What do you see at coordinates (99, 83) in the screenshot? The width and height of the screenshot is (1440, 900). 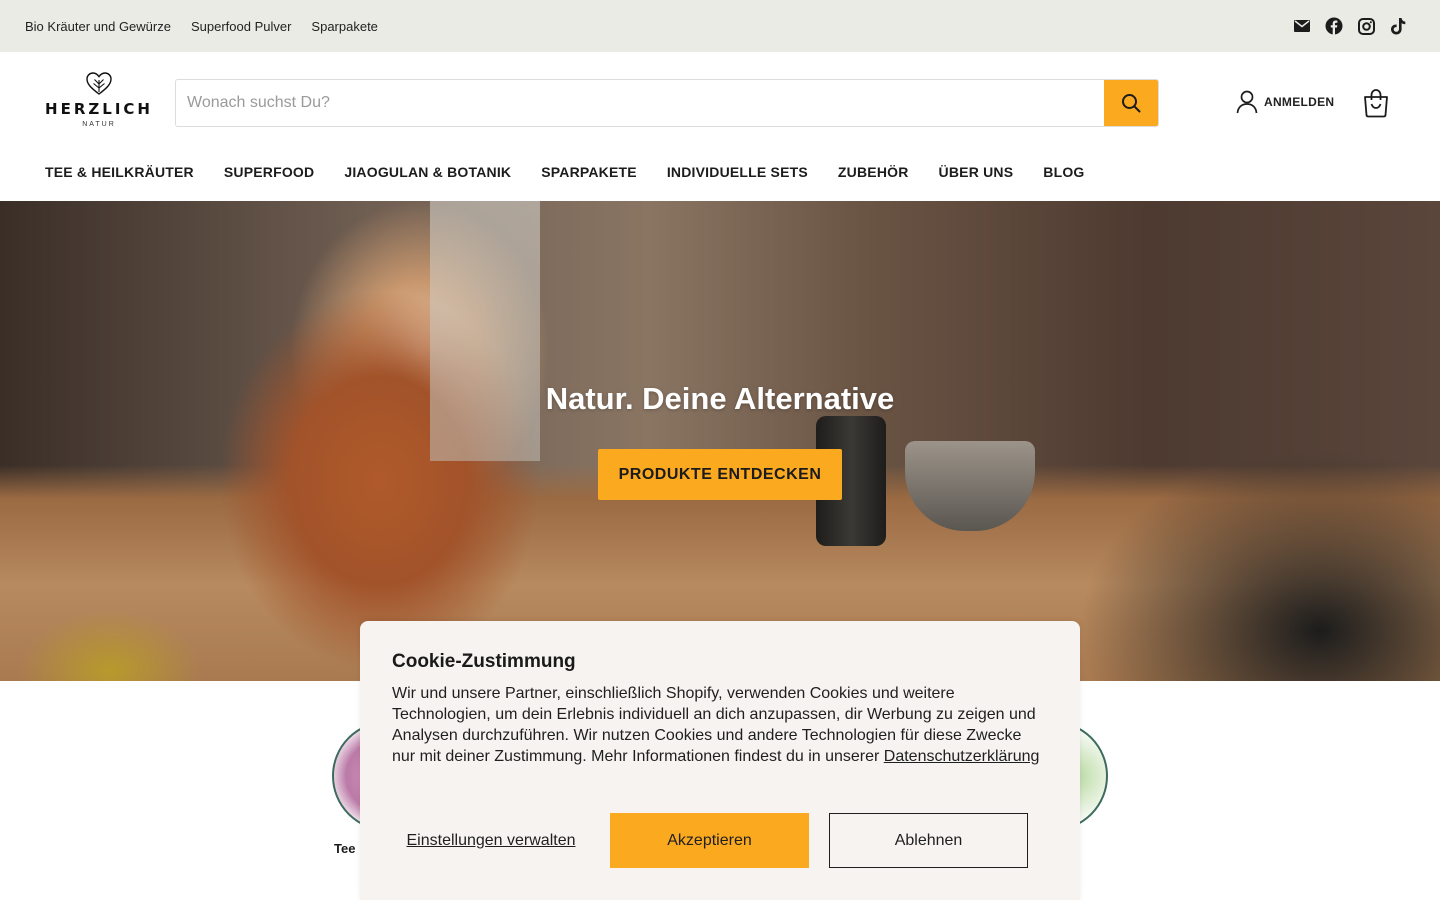 I see `heart-leaf-logo-icon` at bounding box center [99, 83].